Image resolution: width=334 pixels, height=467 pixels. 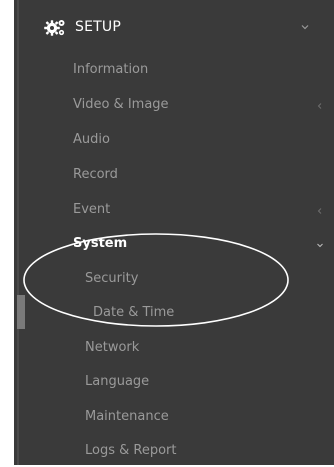 I want to click on submenu-item-network: Network, so click(x=174, y=349).